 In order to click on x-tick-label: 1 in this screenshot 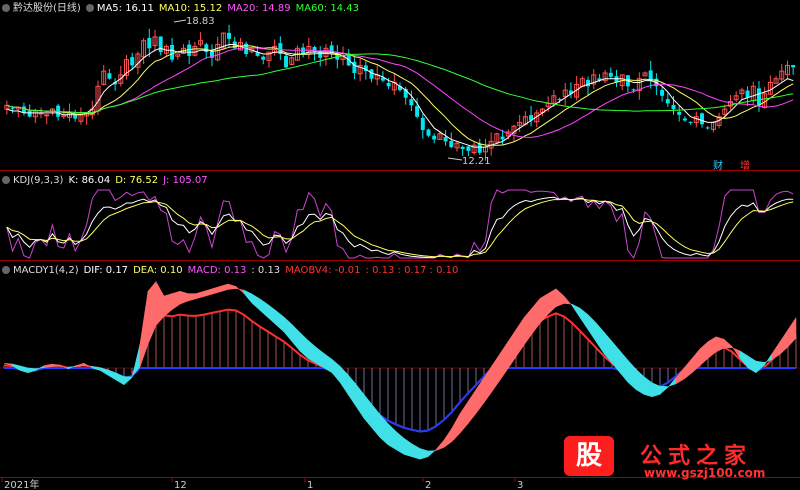, I will do `click(310, 485)`.